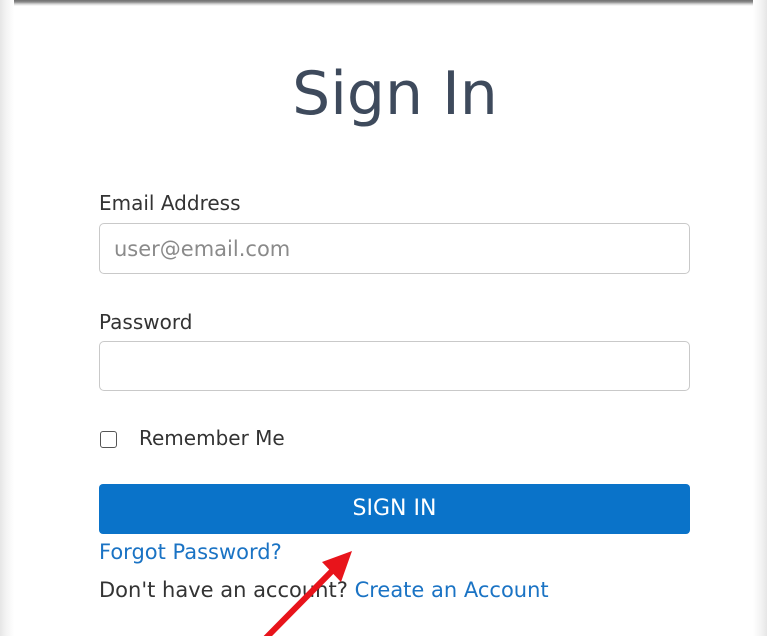  Describe the element at coordinates (395, 94) in the screenshot. I see `page-title: Sign In` at that location.